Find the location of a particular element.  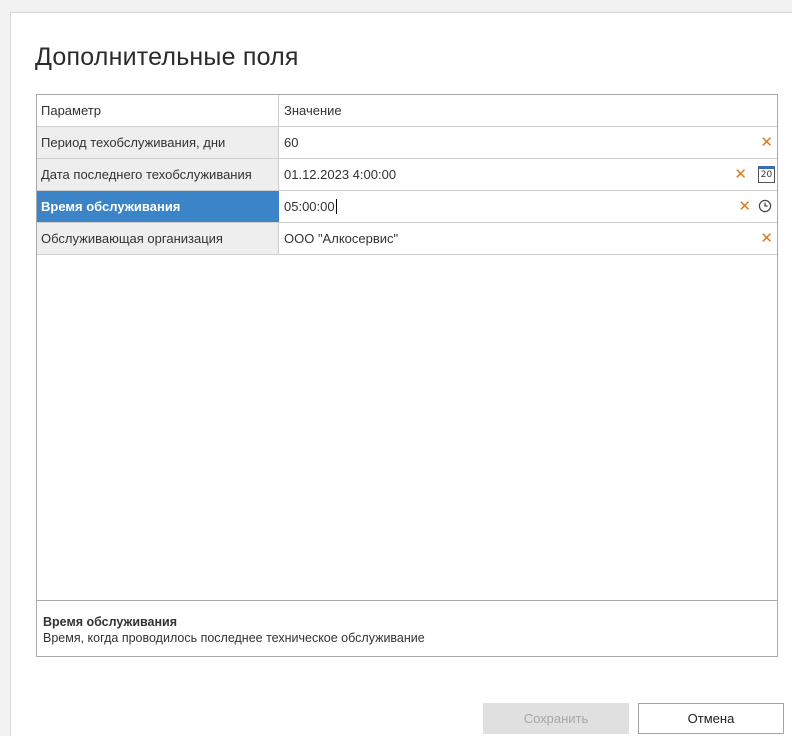

value-text: 05:00:00 is located at coordinates (309, 206).